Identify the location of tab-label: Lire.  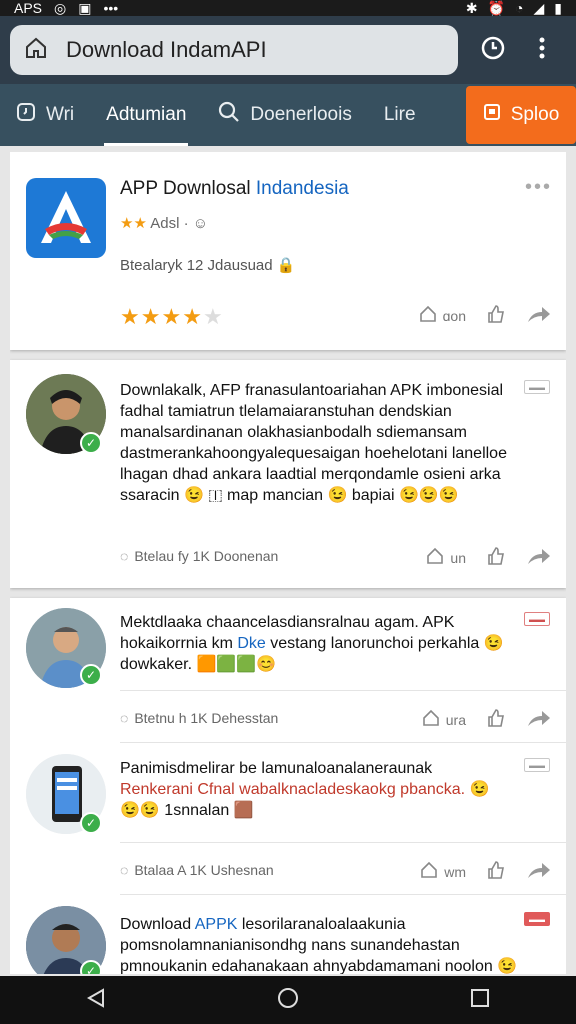
(399, 114).